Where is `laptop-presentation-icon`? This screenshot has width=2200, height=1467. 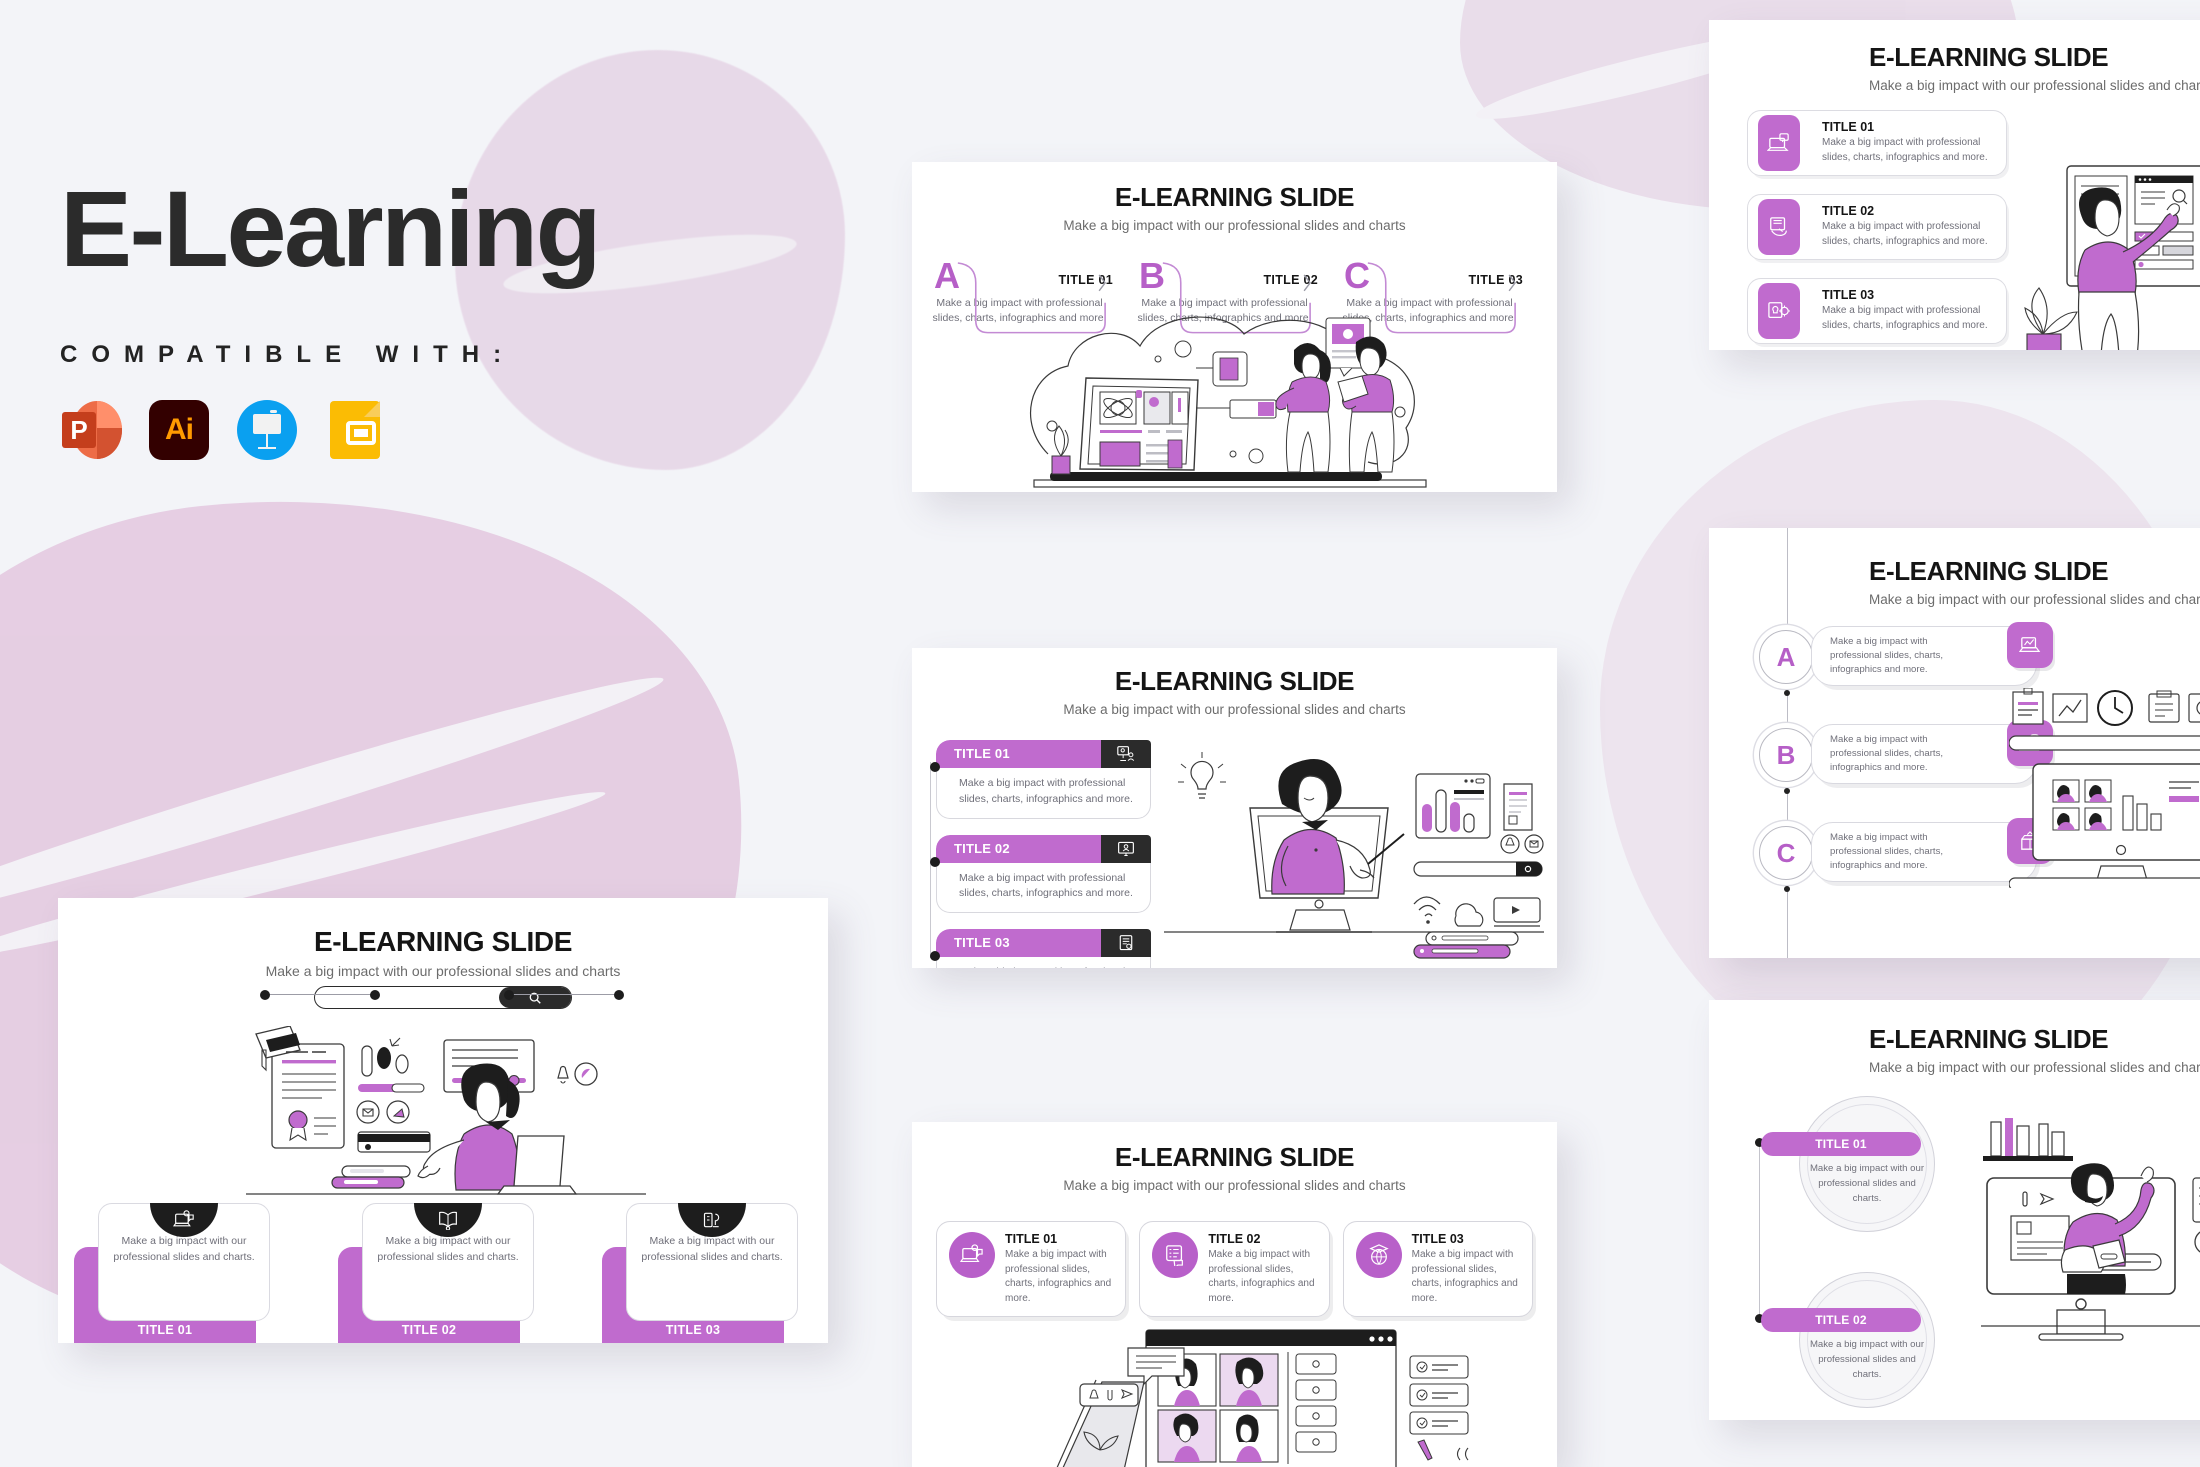
laptop-presentation-icon is located at coordinates (1778, 141).